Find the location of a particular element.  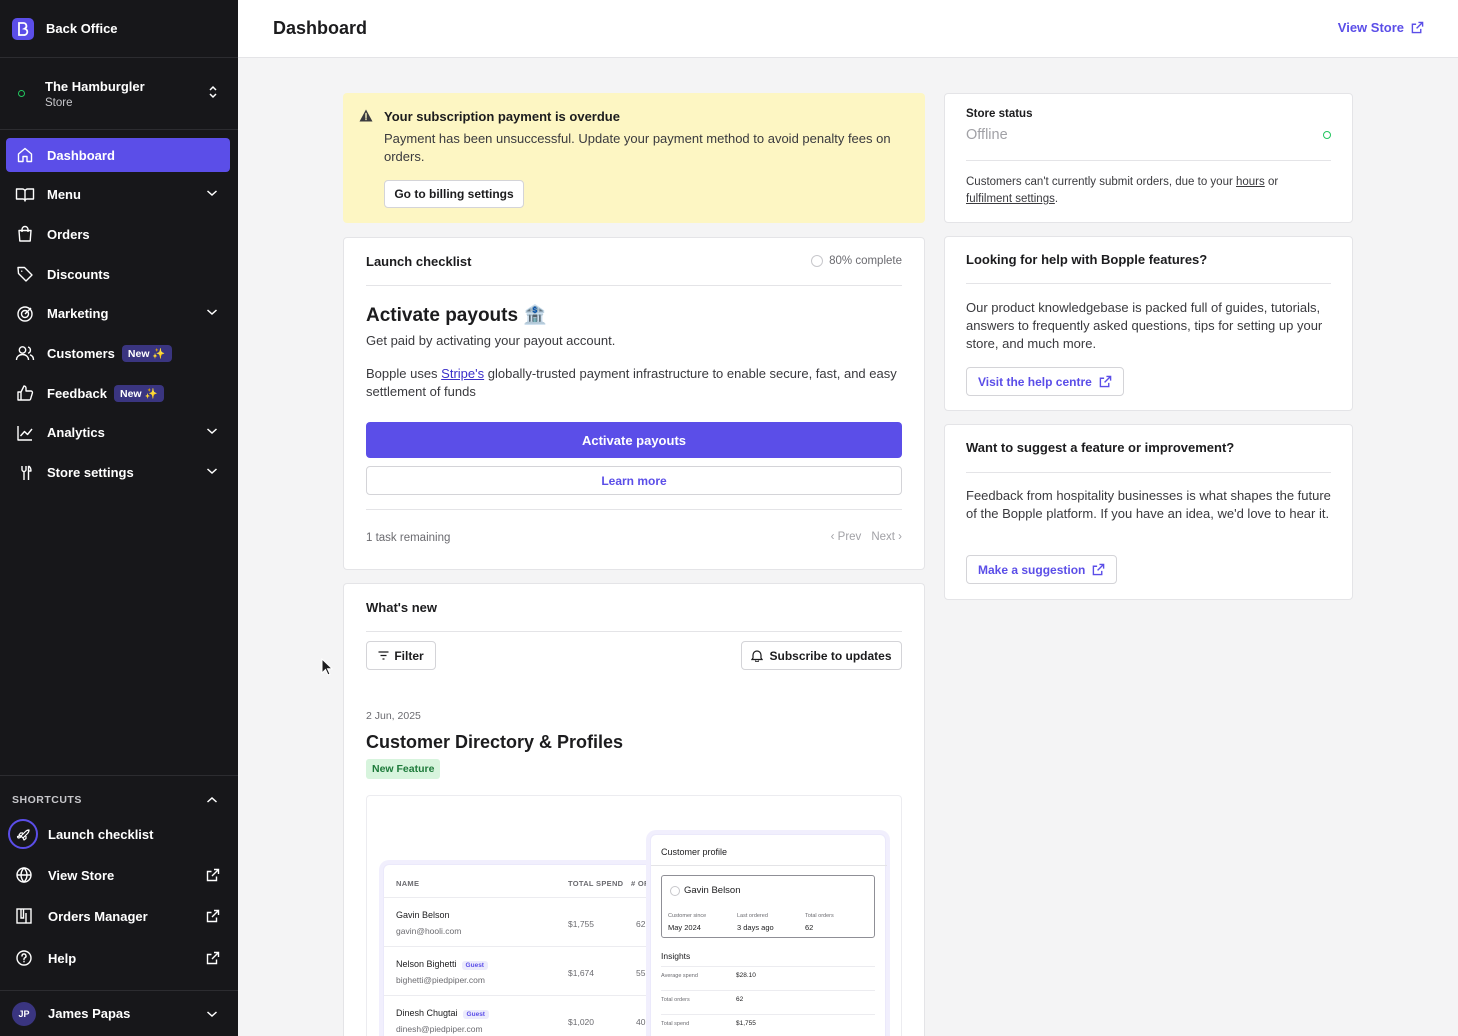

brand: Back Office is located at coordinates (119, 29).